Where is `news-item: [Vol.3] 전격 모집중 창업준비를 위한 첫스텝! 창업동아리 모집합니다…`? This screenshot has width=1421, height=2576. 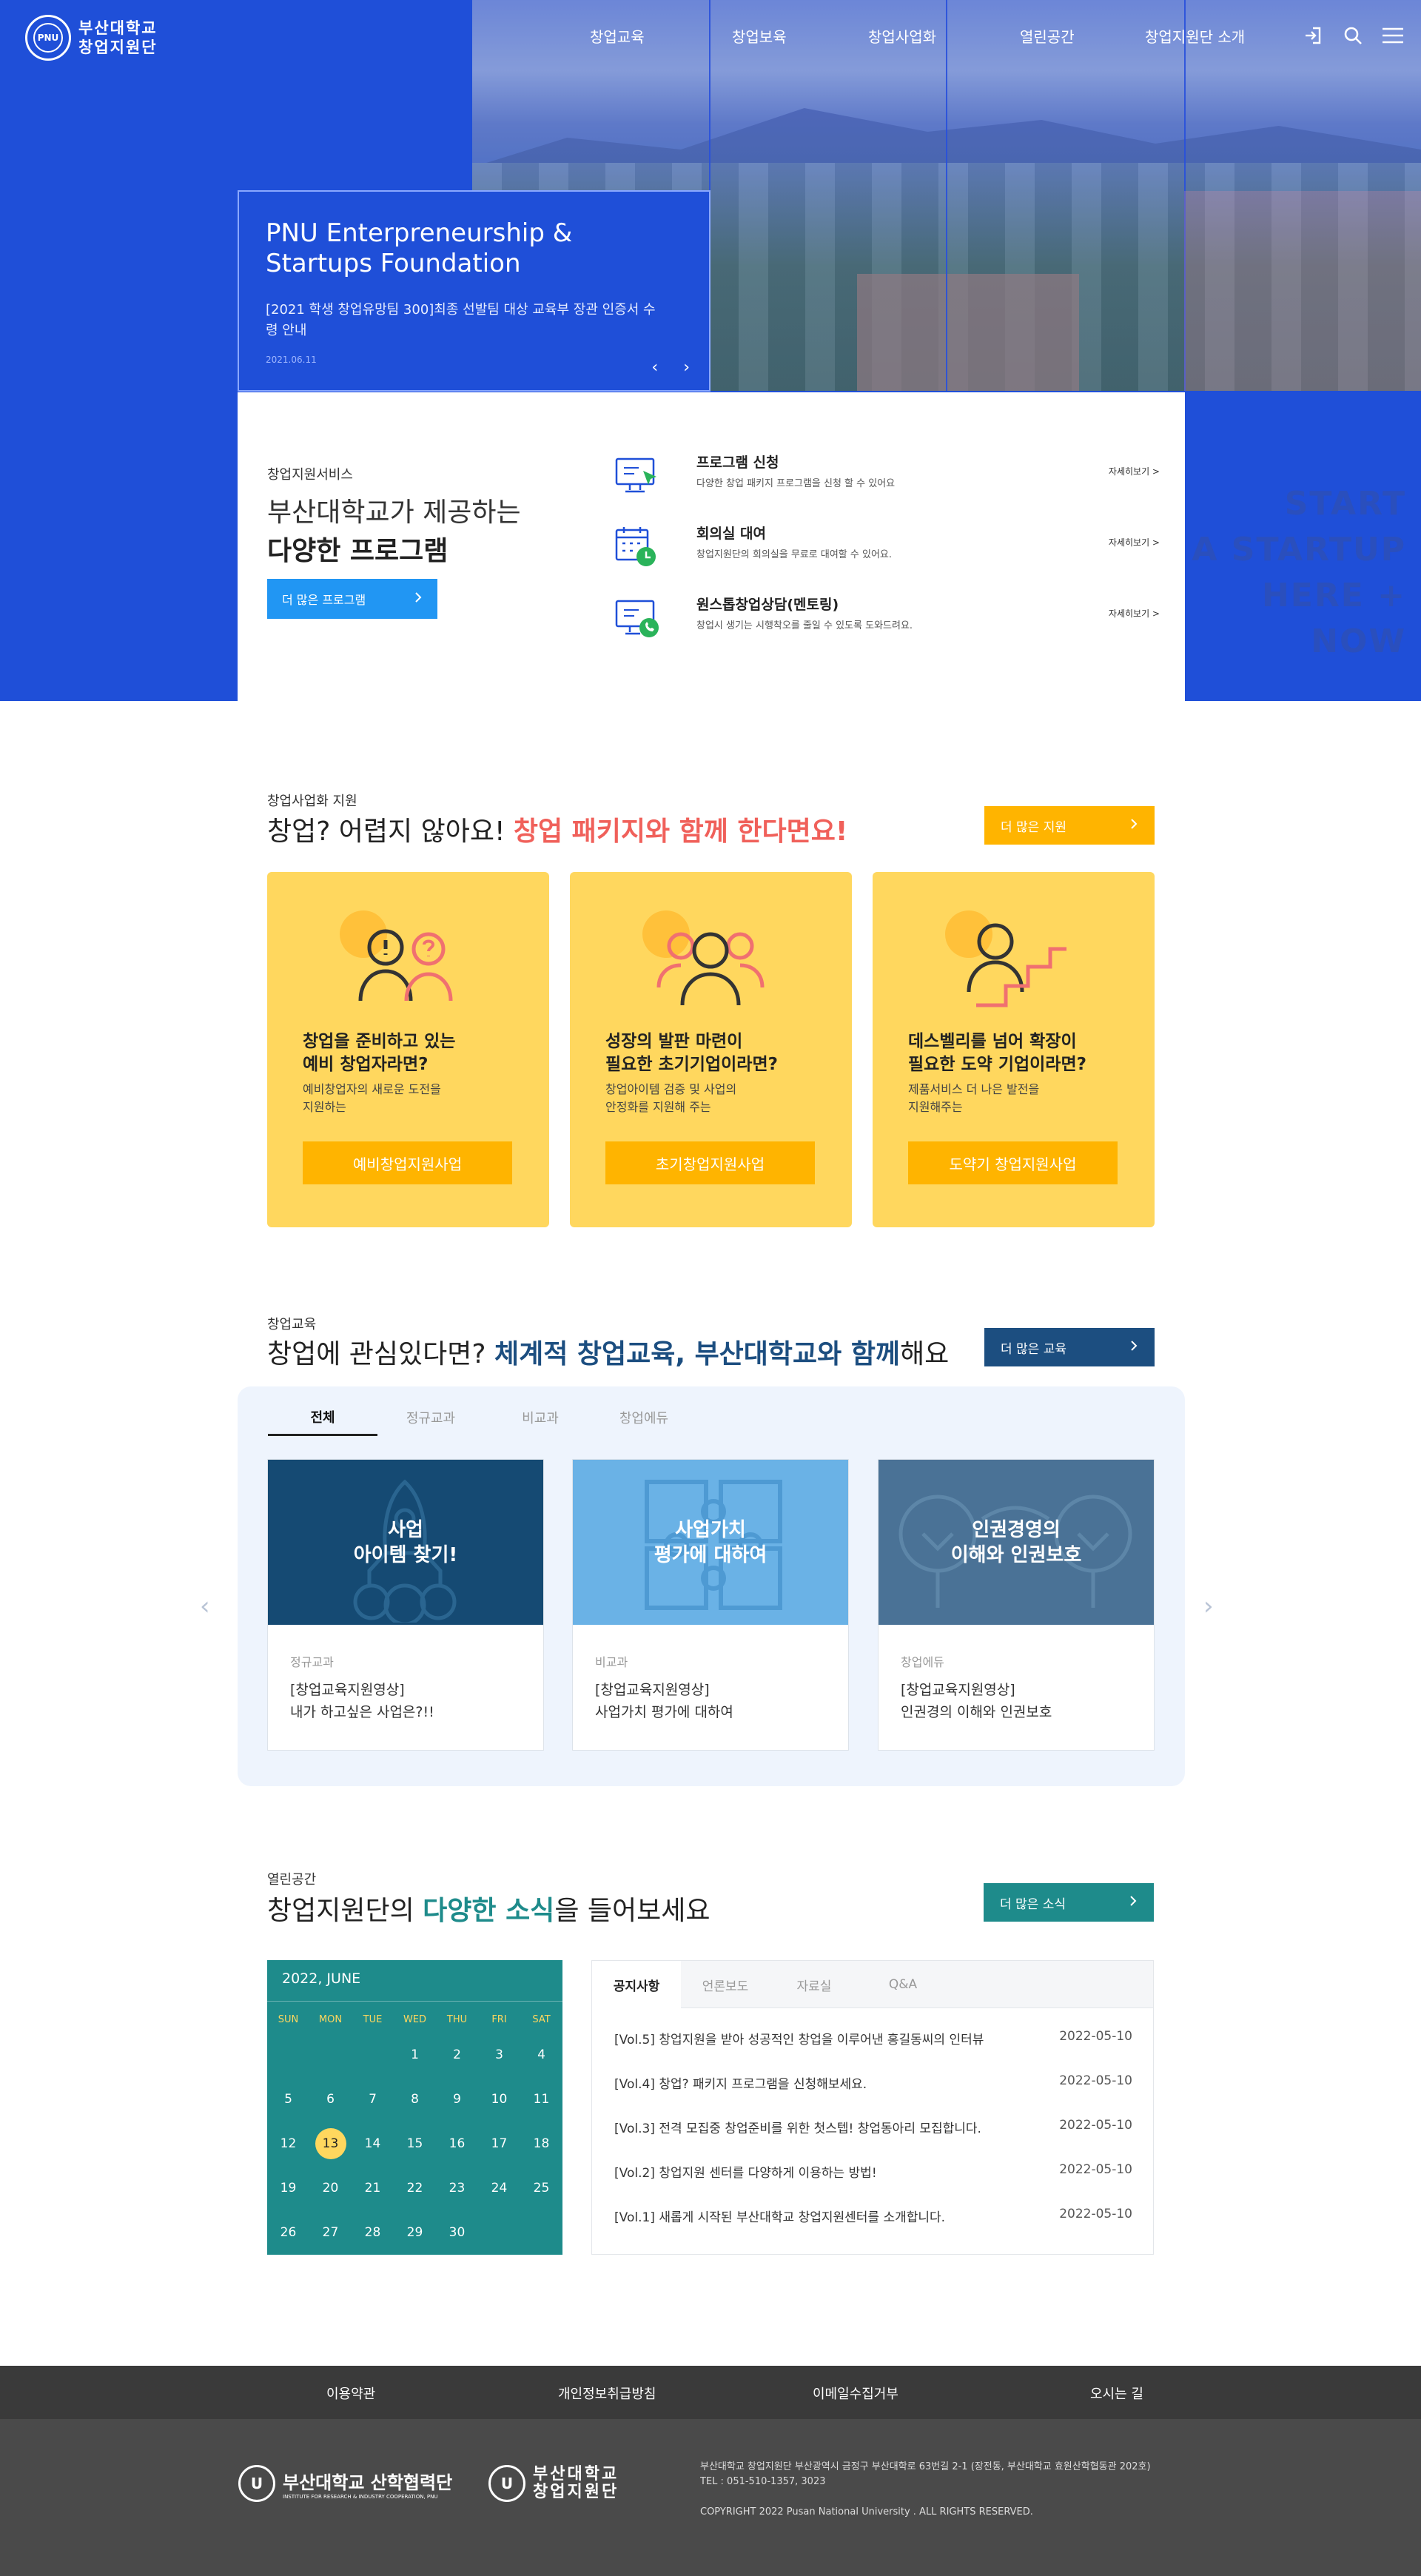
news-item: [Vol.3] 전격 모집중 창업준비를 위한 첫스텝! 창업동아리 모집합니다… is located at coordinates (873, 2127).